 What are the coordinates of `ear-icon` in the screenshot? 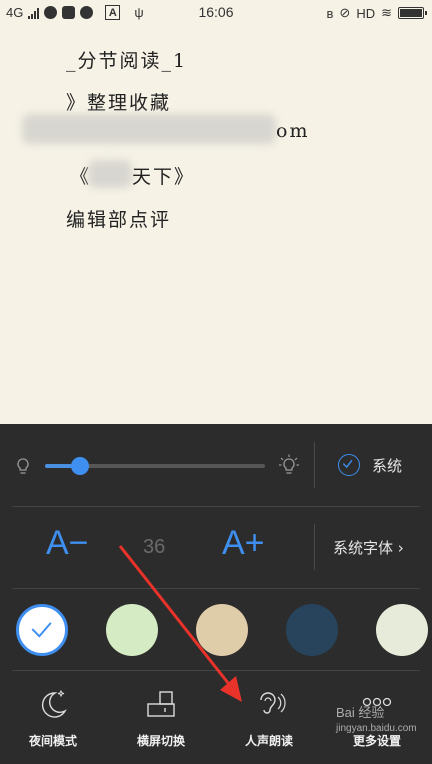 It's located at (273, 703).